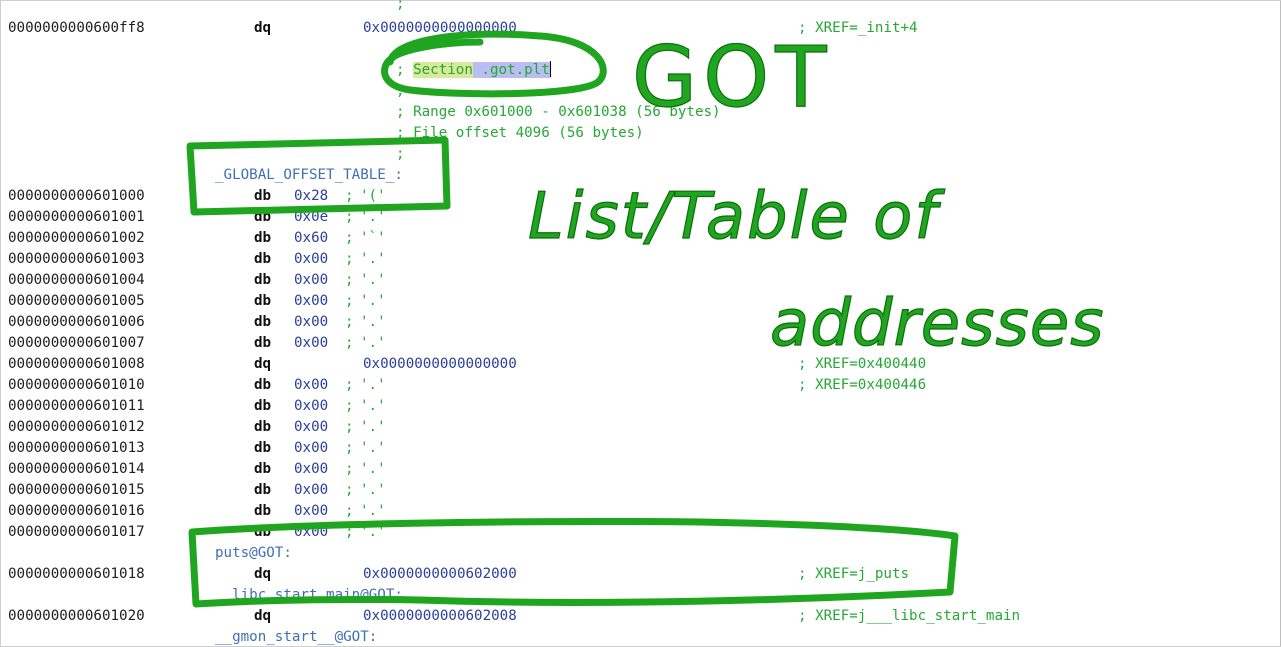 The width and height of the screenshot is (1281, 647). I want to click on global-offset-table-label: _GLOBAL_OFFSET_TABLE_:, so click(309, 175).